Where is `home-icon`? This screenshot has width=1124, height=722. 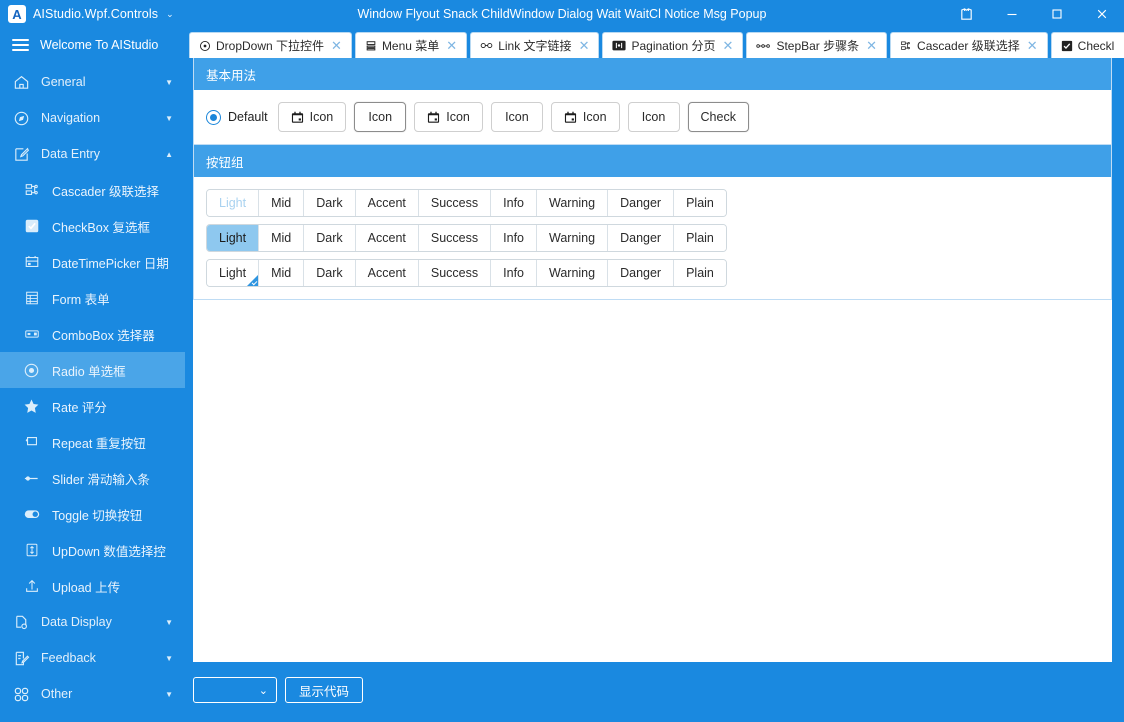 home-icon is located at coordinates (21, 82).